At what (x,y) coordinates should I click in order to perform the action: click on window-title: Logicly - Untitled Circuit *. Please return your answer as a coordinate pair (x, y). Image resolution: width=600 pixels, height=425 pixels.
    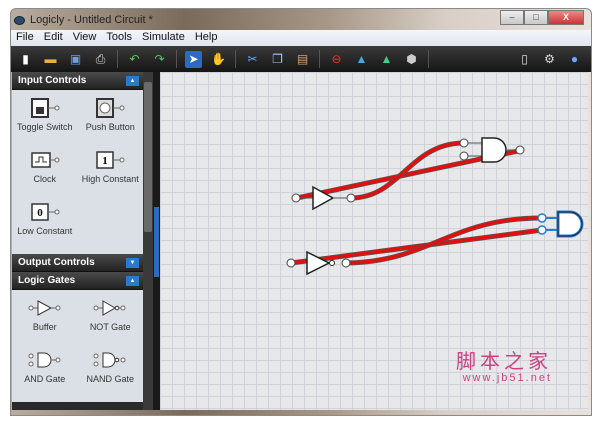
    Looking at the image, I should click on (91, 20).